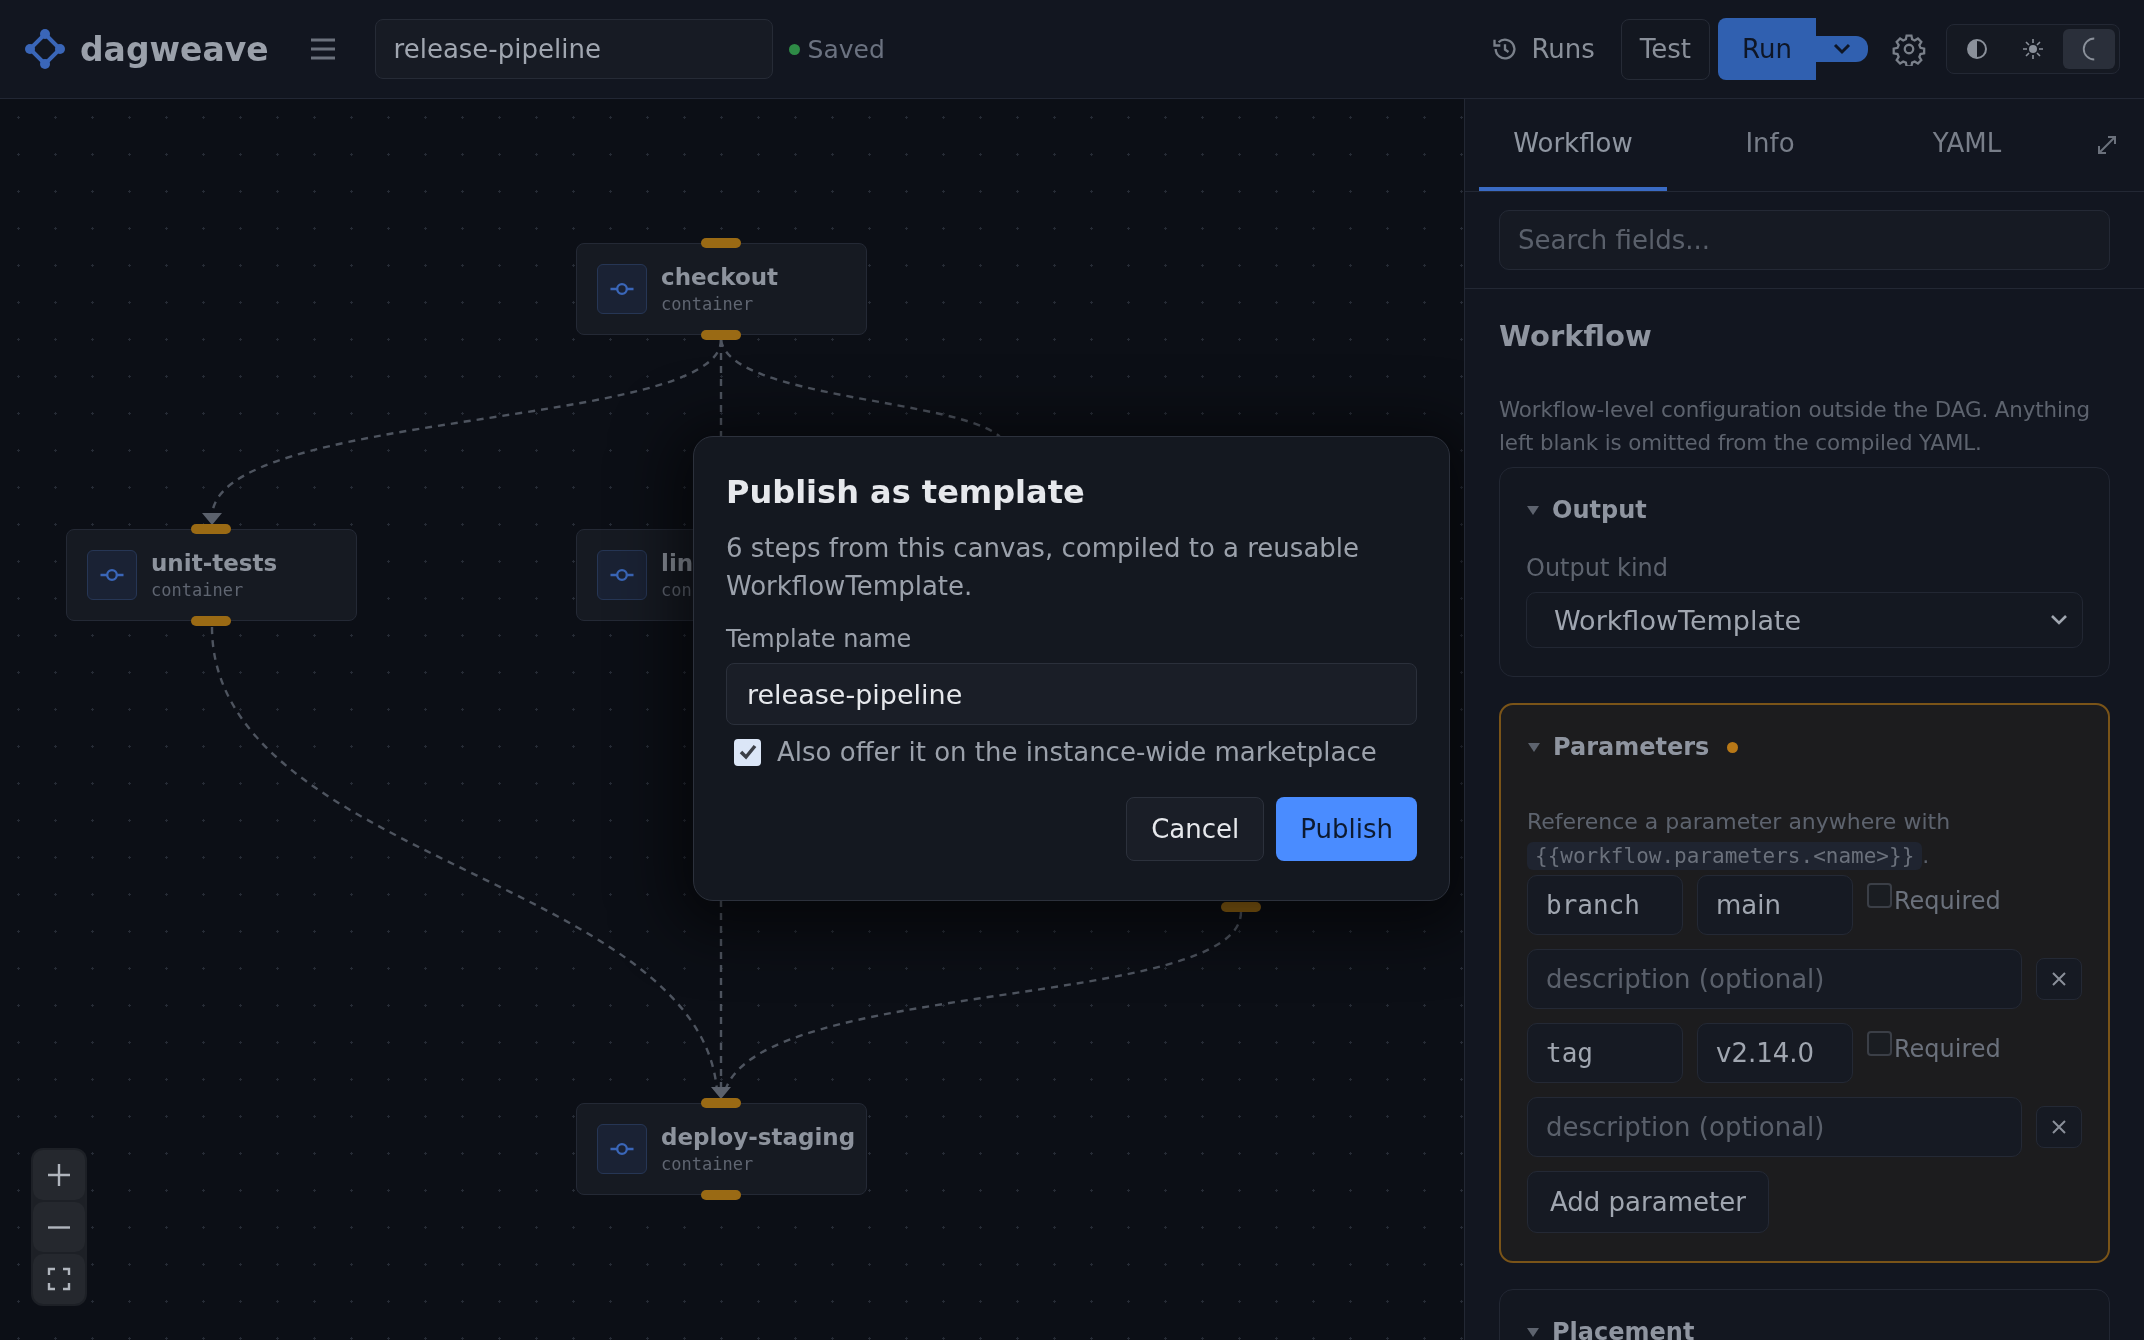 The width and height of the screenshot is (2144, 1340). Describe the element at coordinates (2107, 145) in the screenshot. I see `expand-icon` at that location.